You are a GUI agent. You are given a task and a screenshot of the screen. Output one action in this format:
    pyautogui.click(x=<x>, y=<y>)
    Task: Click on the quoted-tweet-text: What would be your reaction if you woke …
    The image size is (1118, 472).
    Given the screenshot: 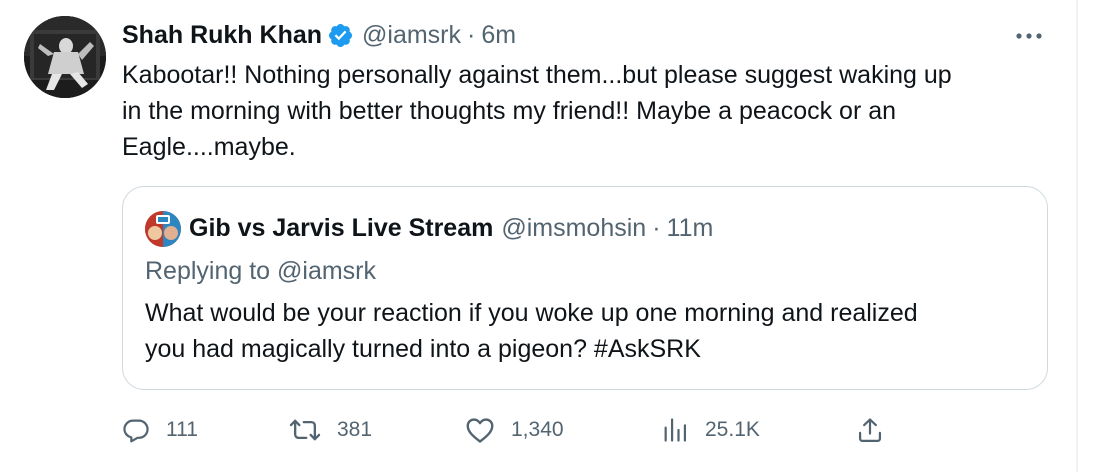 What is the action you would take?
    pyautogui.click(x=531, y=331)
    